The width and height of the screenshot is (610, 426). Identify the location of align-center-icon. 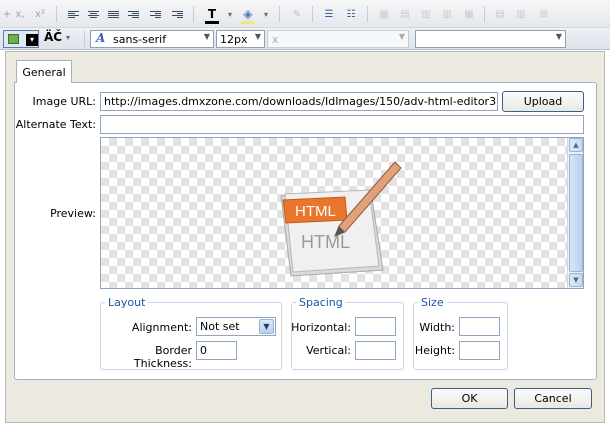
(93, 14).